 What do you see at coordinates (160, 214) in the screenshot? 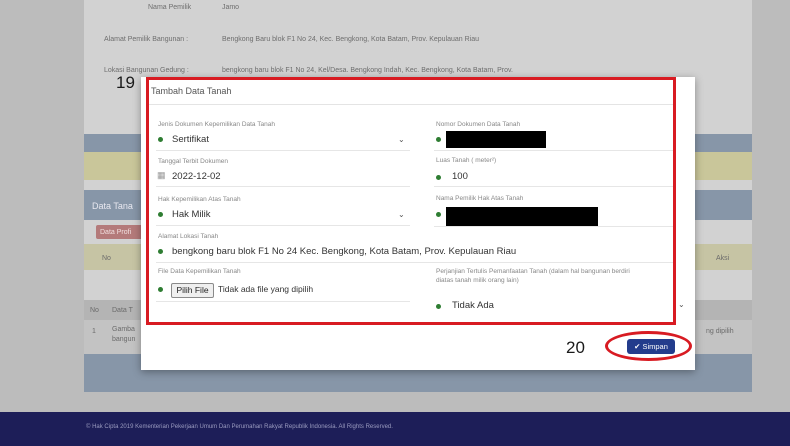
I see `ownership-right-status-dot` at bounding box center [160, 214].